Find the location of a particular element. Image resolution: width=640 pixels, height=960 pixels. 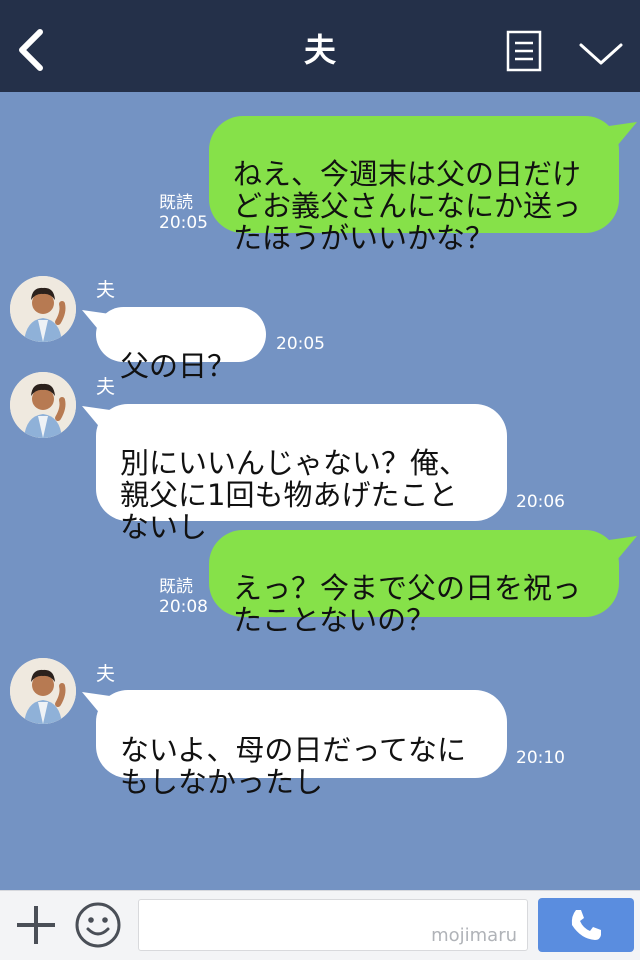

chat-header: 夫 is located at coordinates (320, 46).